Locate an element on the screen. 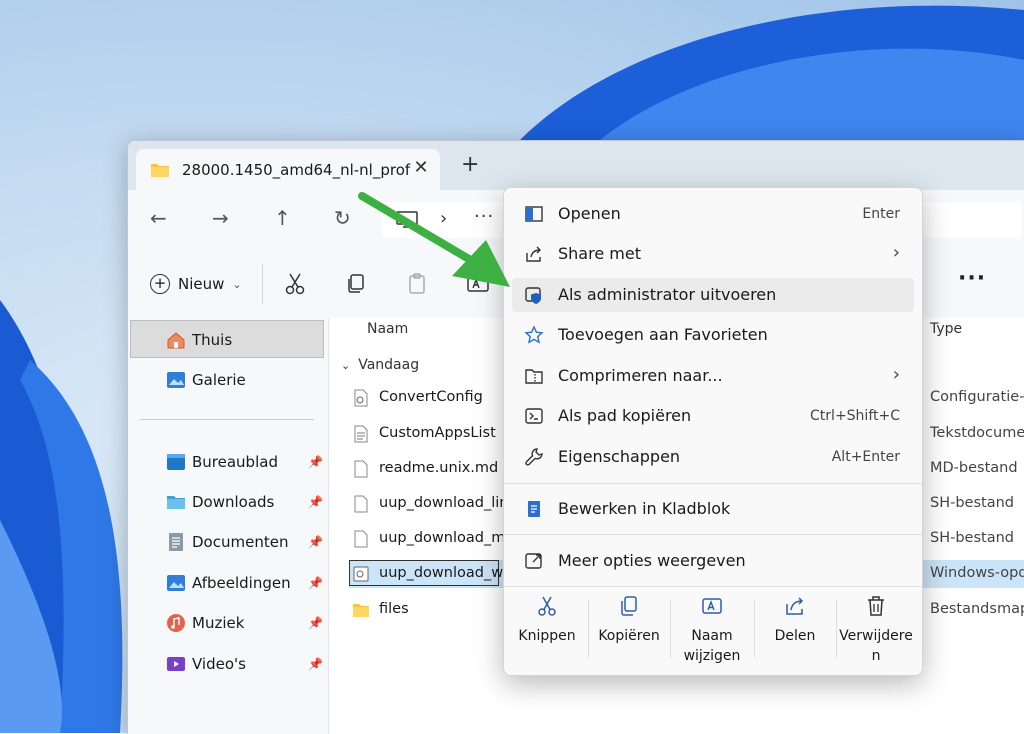  sidebar-item-videos: Video's is located at coordinates (206, 664).